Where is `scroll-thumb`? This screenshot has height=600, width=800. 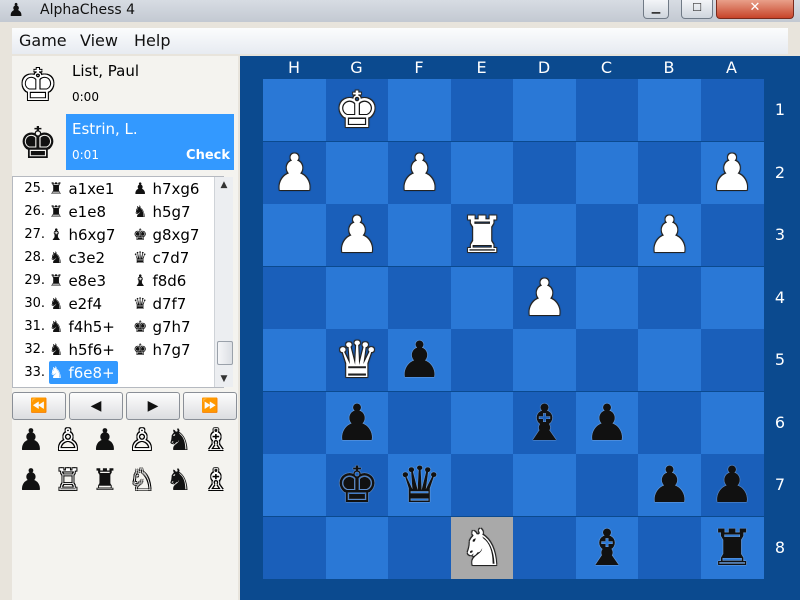 scroll-thumb is located at coordinates (225, 353).